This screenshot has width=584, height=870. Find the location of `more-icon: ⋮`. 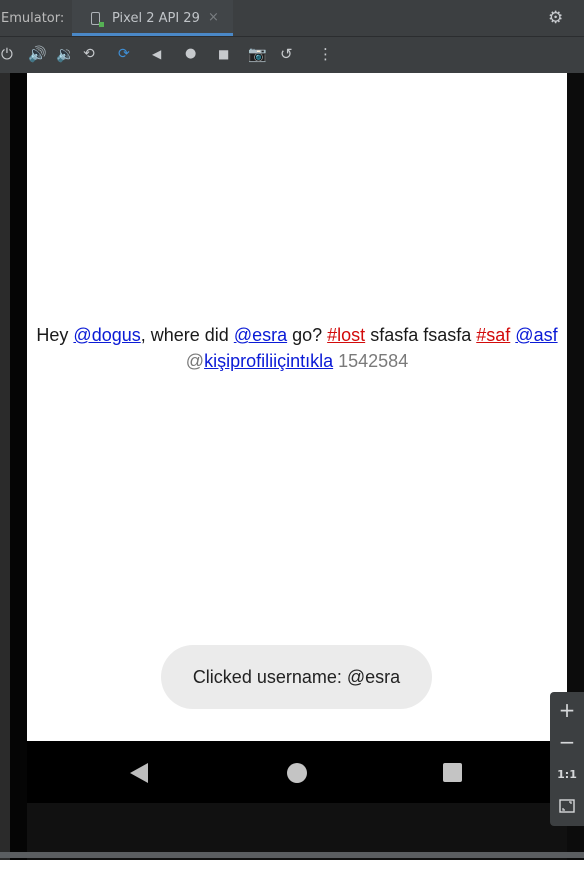

more-icon: ⋮ is located at coordinates (325, 54).